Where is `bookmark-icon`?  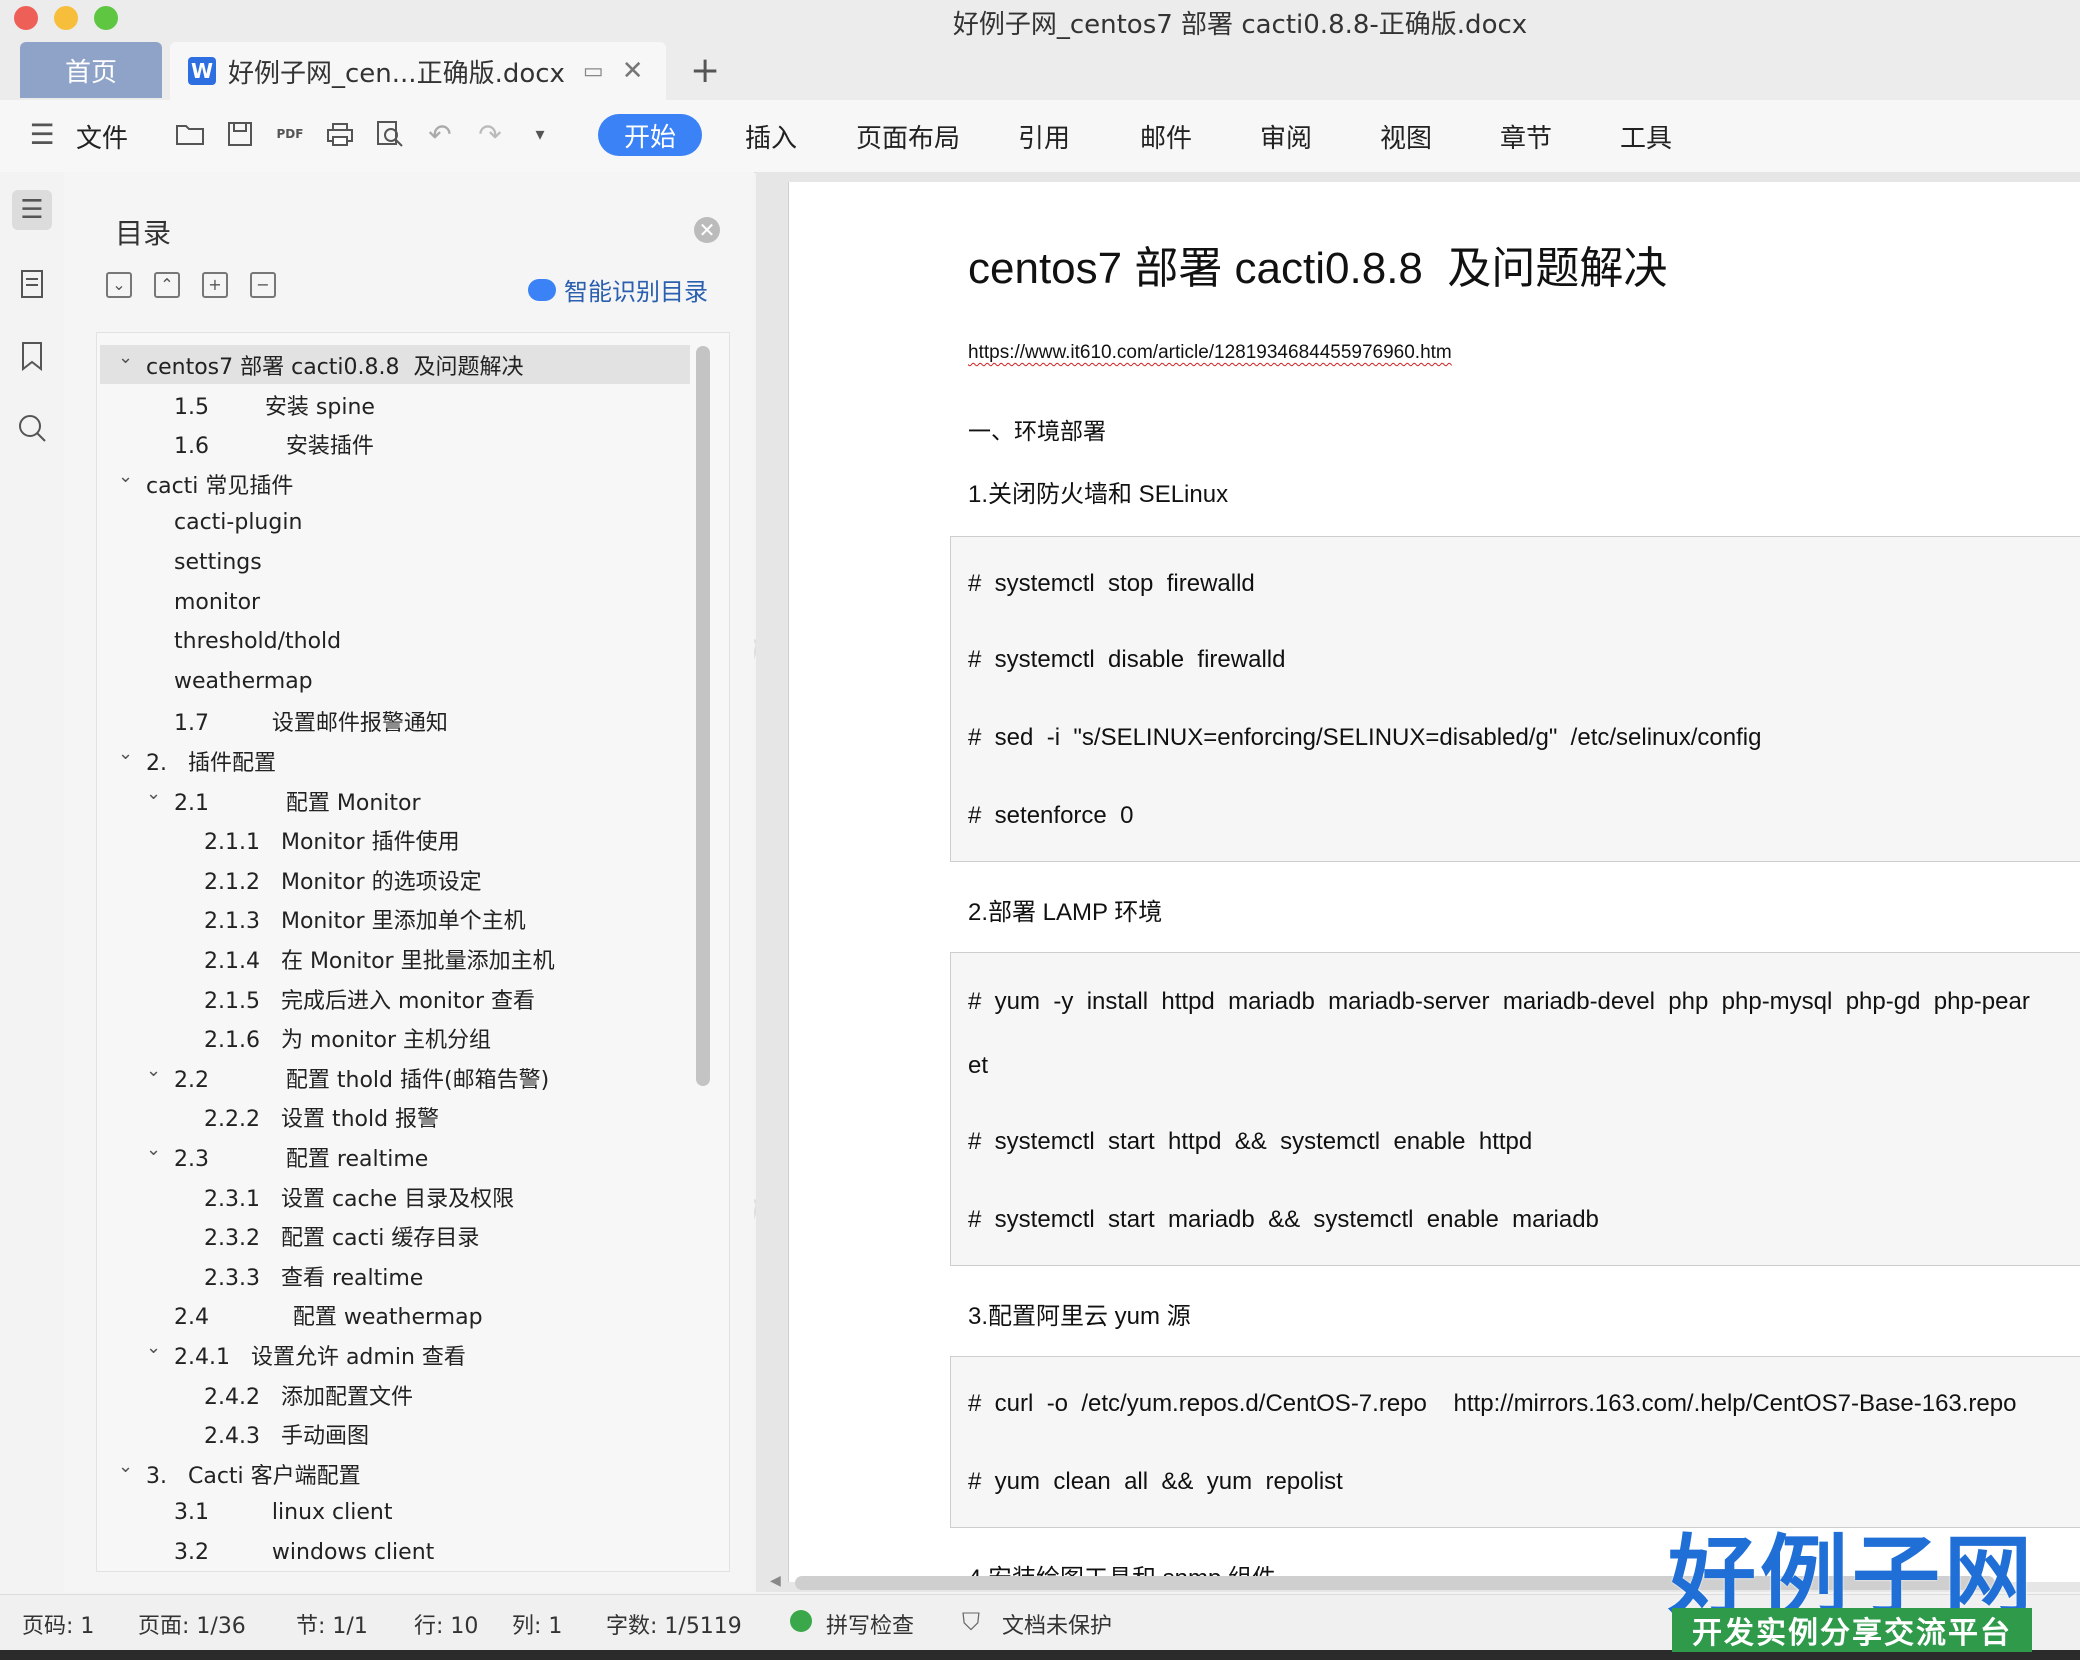
bookmark-icon is located at coordinates (32, 356).